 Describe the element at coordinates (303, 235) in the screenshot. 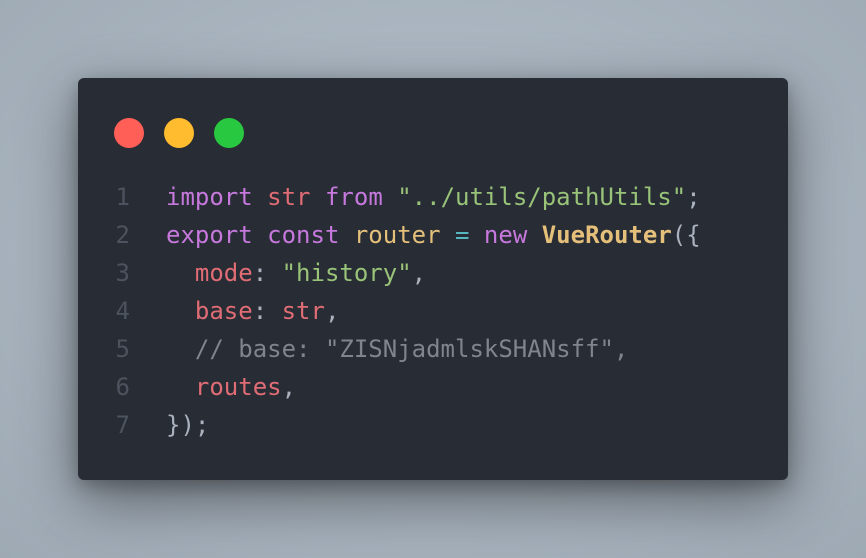

I see `code-token: const` at that location.